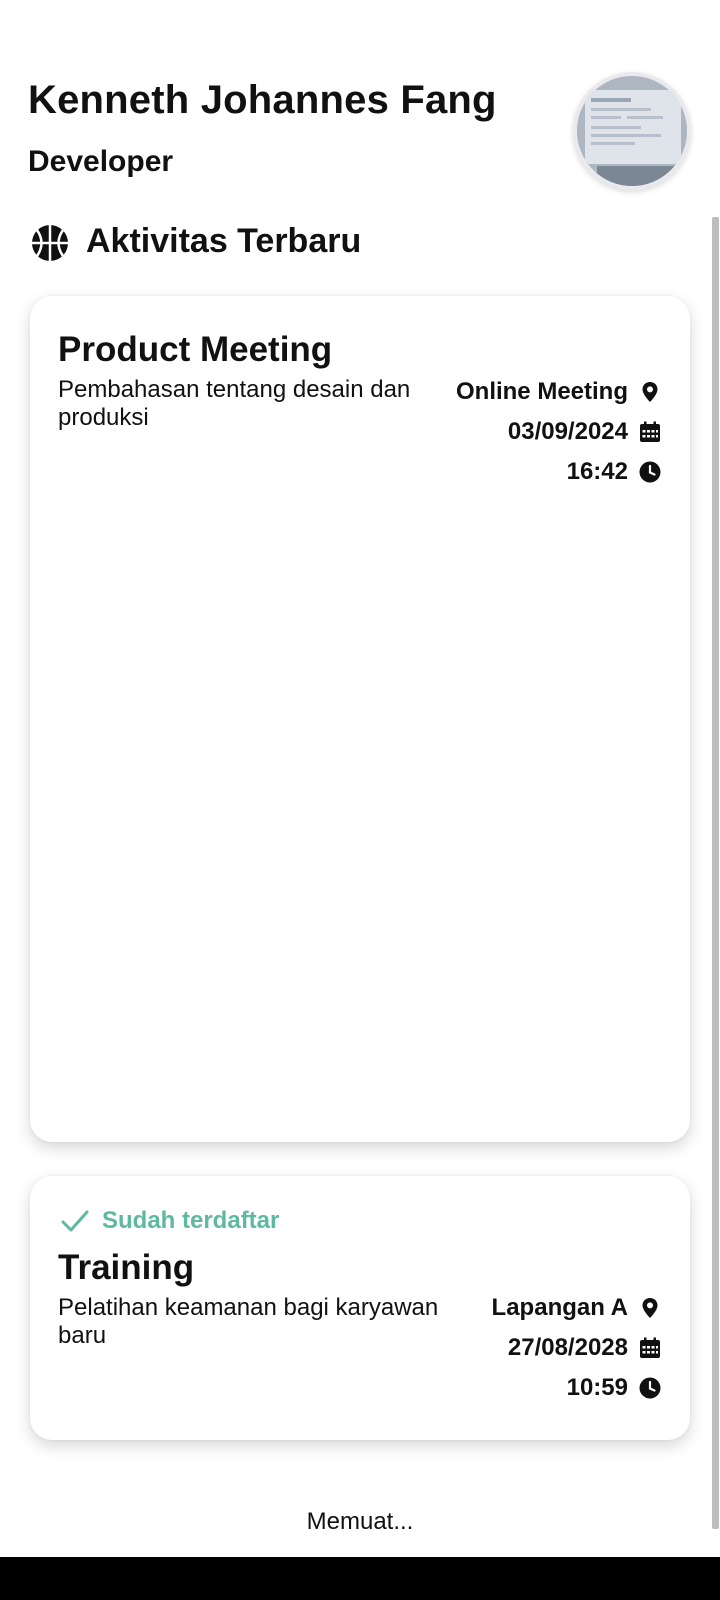 The width and height of the screenshot is (720, 1600). Describe the element at coordinates (559, 472) in the screenshot. I see `time-row: 16:42` at that location.